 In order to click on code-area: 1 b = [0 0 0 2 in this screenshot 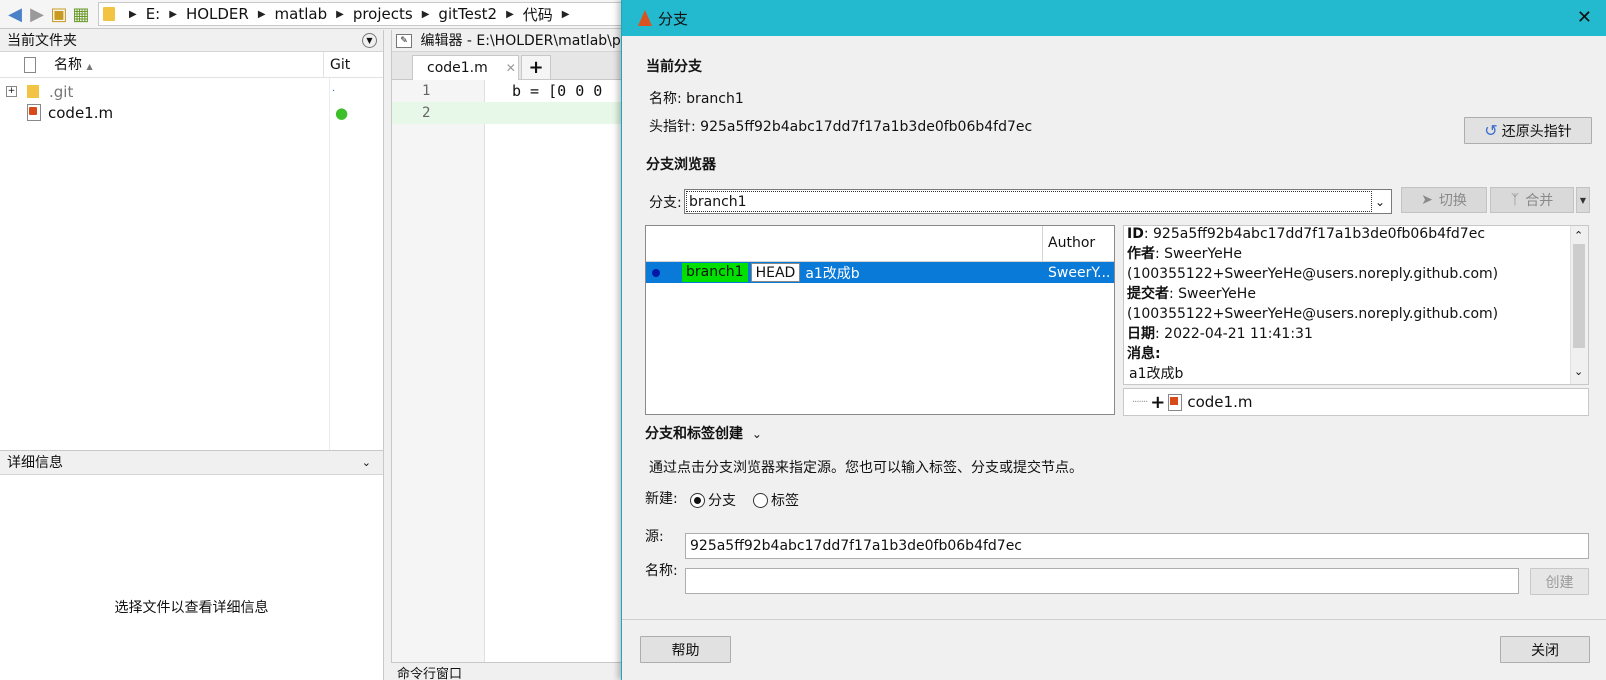, I will do `click(506, 374)`.